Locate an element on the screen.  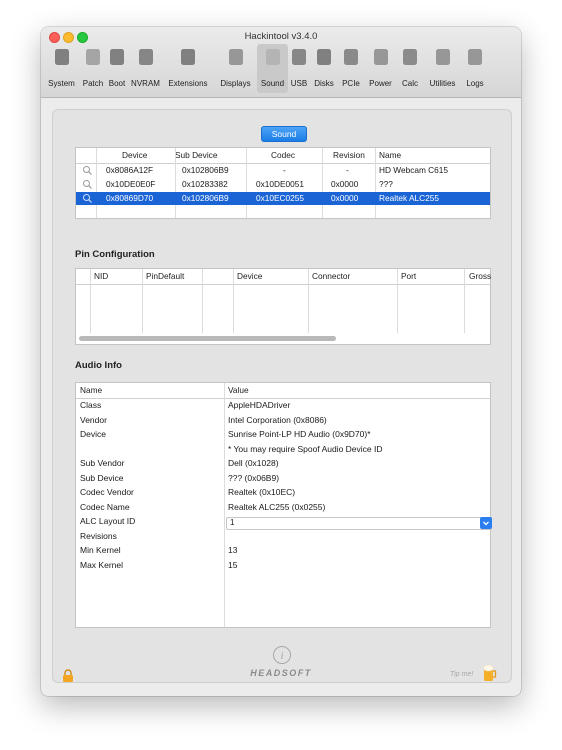
toolbar-label: Power is located at coordinates (380, 83).